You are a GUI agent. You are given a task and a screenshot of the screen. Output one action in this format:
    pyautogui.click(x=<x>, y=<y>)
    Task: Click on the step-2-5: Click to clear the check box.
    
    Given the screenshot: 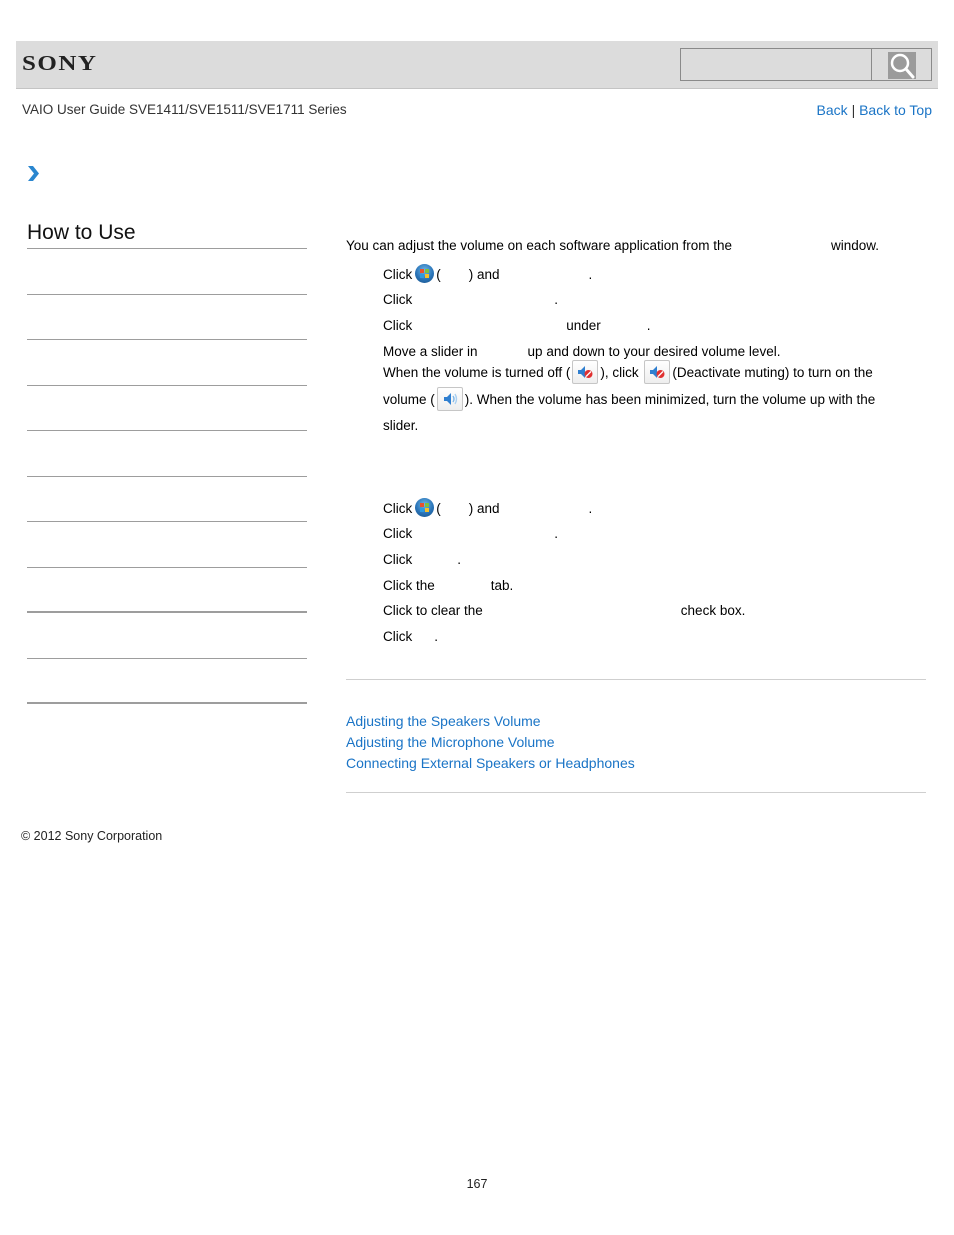 What is the action you would take?
    pyautogui.click(x=564, y=610)
    